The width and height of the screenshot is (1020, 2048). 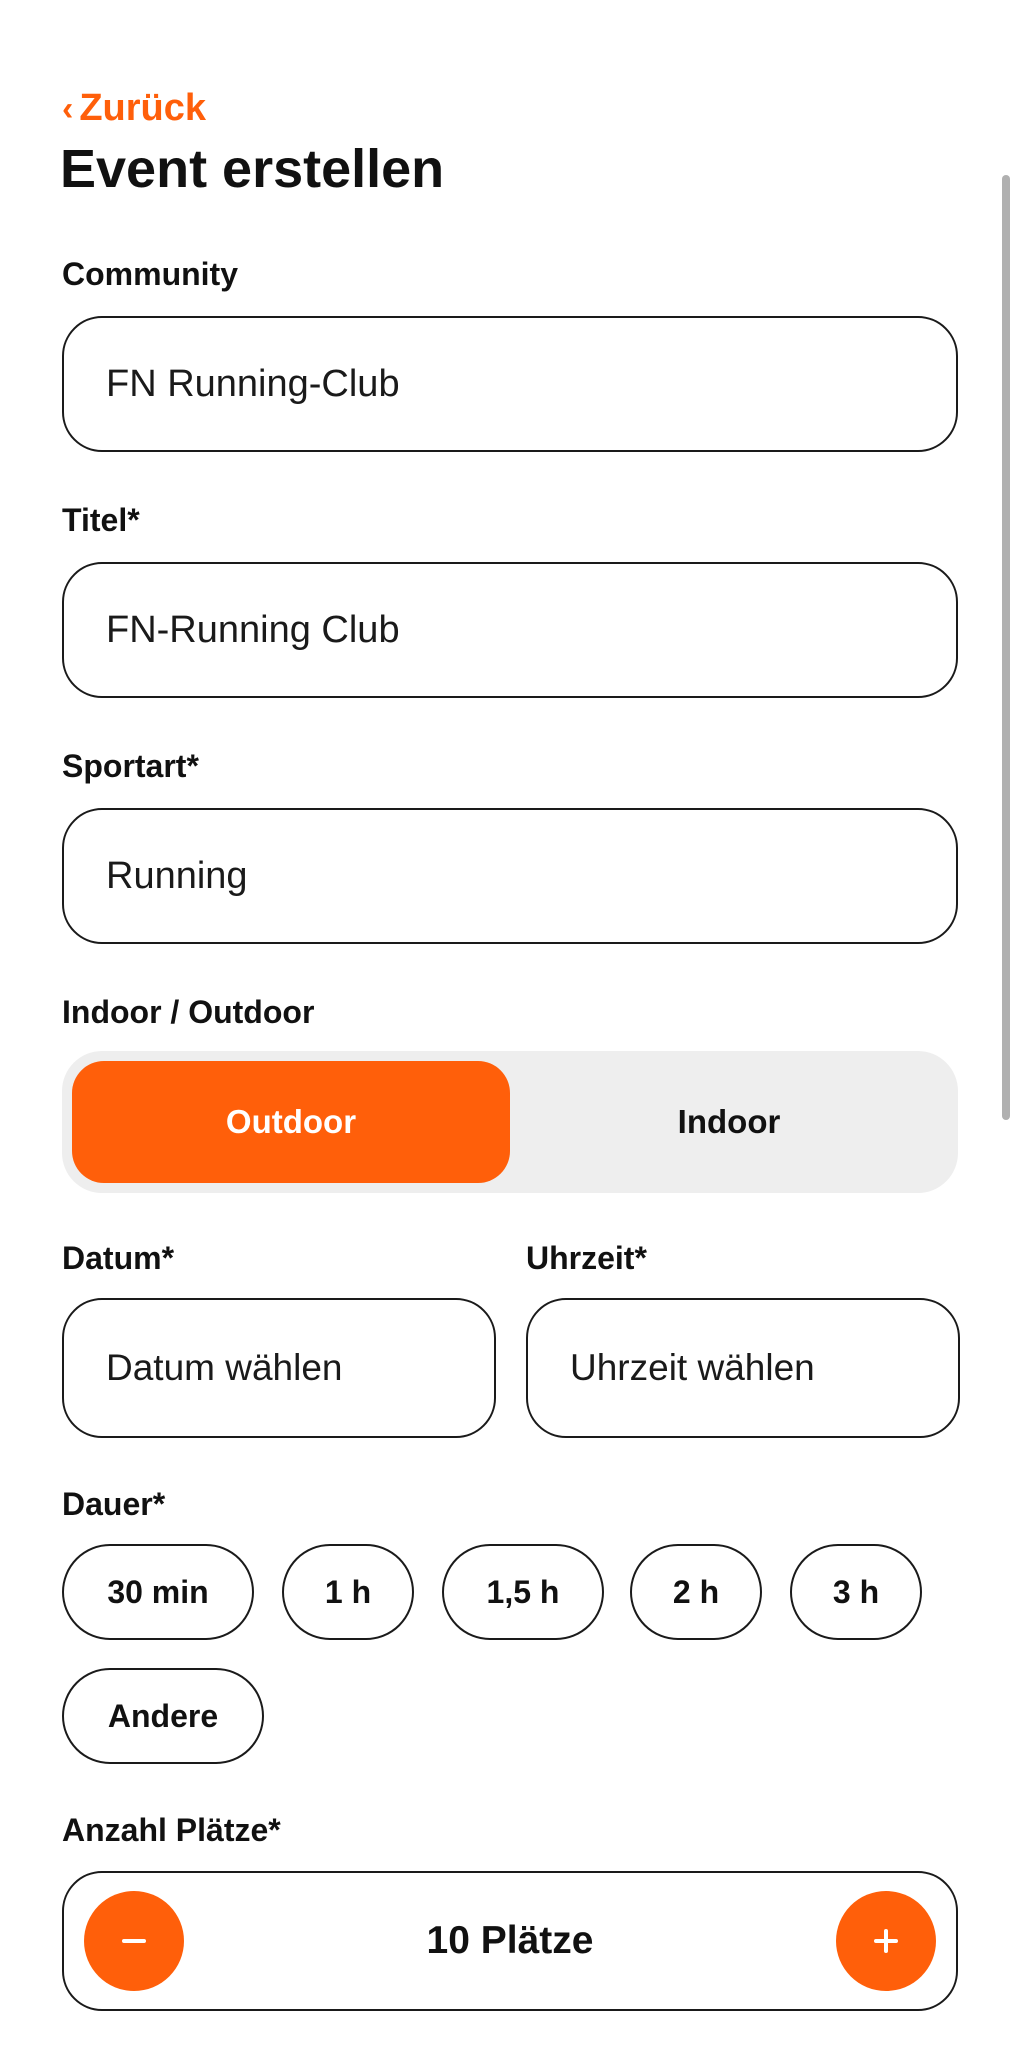 I want to click on duration-chip-1-5h: 1,5 h, so click(x=523, y=1592).